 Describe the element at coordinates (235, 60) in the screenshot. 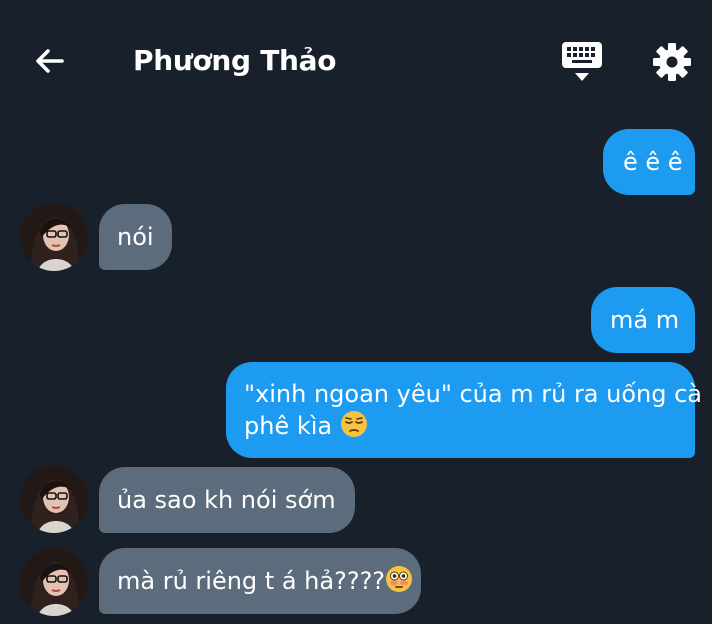

I see `conversation-title: Phương Thảo` at that location.